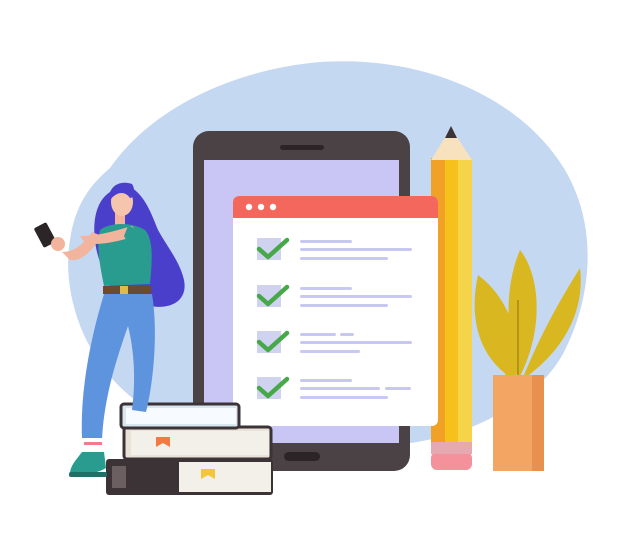  Describe the element at coordinates (538, 423) in the screenshot. I see `plant-pot-shade` at that location.